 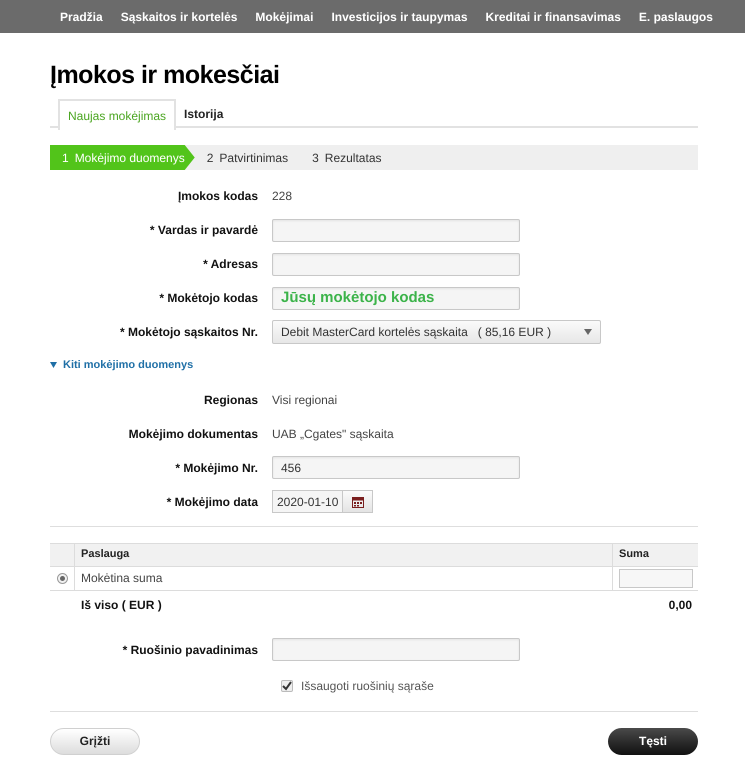 What do you see at coordinates (399, 17) in the screenshot?
I see `nav-link: Investicijos ir taupymas` at bounding box center [399, 17].